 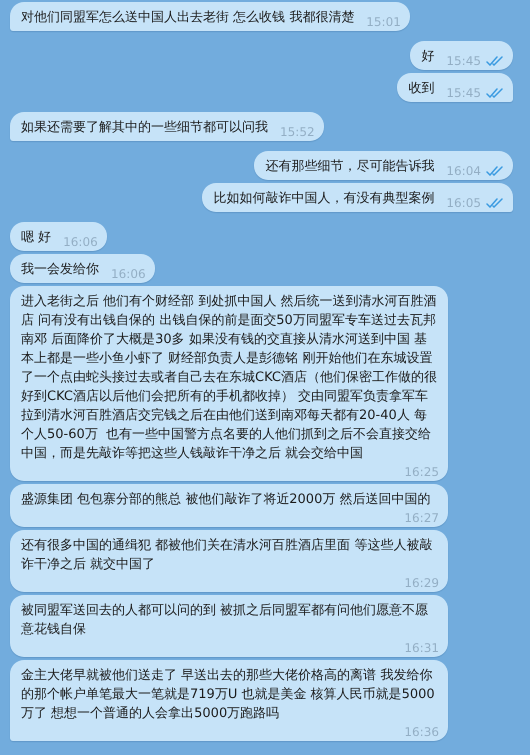 I want to click on message-text: 金主大佬早就被他们送走了 早送出去的那些大佬价格高的离谱 我发给你的那个帐户单笔最大一笔就是719万U 也就是美金 核算人民币就是5000万了 想想一个普通的人会拿出5000万跑路吗, so click(x=228, y=695).